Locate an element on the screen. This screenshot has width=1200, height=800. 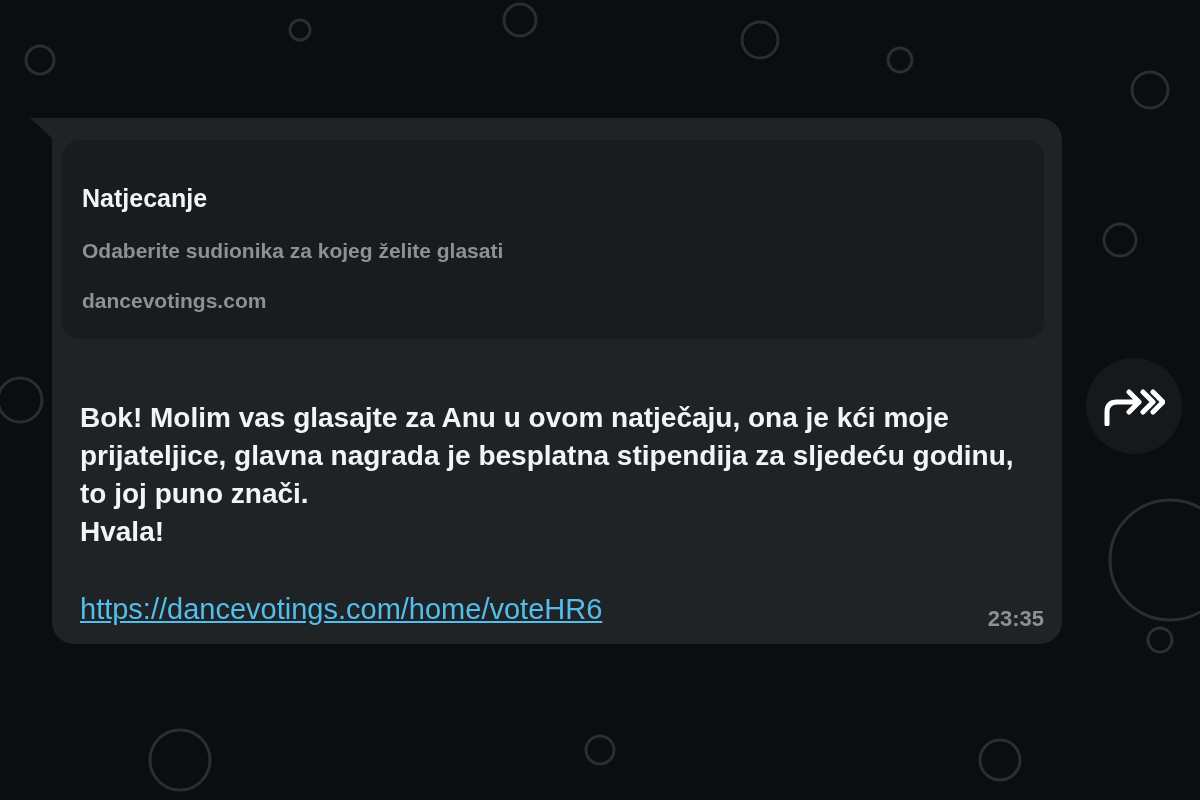
message-text: Bok! Molim vas glasajte za Anu u ovom natječaju, ona je kći moje prijateljice, glavna nagrada je besplatna stipendija za sljedeću godinu, to joj puno znači. Hvala! is located at coordinates (547, 475).